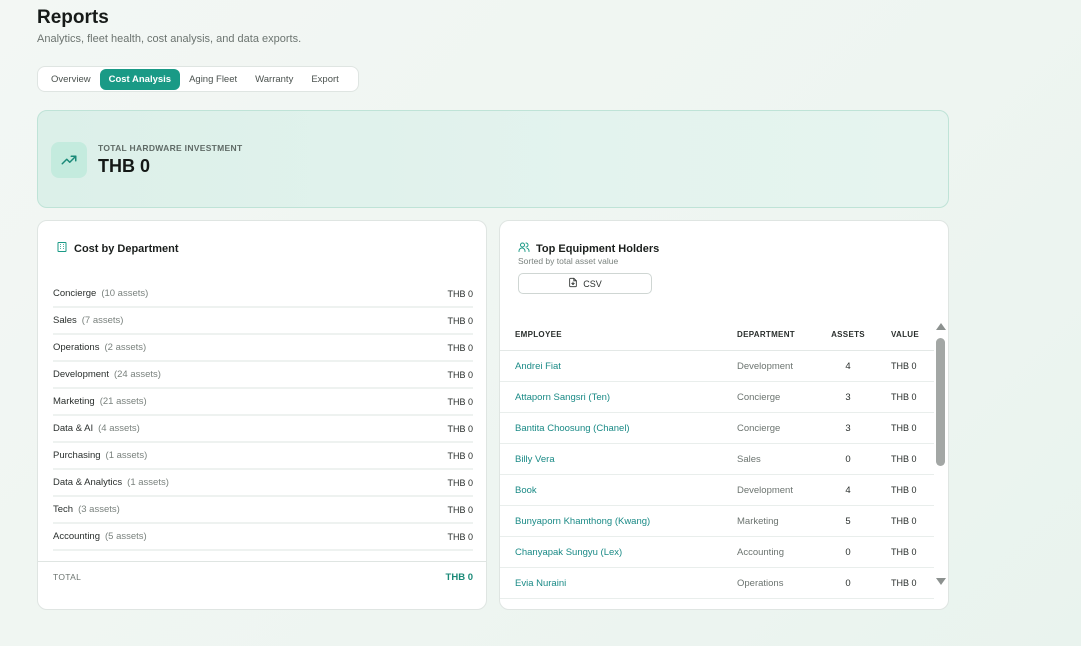 This screenshot has height=646, width=1081. I want to click on department-asset-count: (5 assets), so click(126, 536).